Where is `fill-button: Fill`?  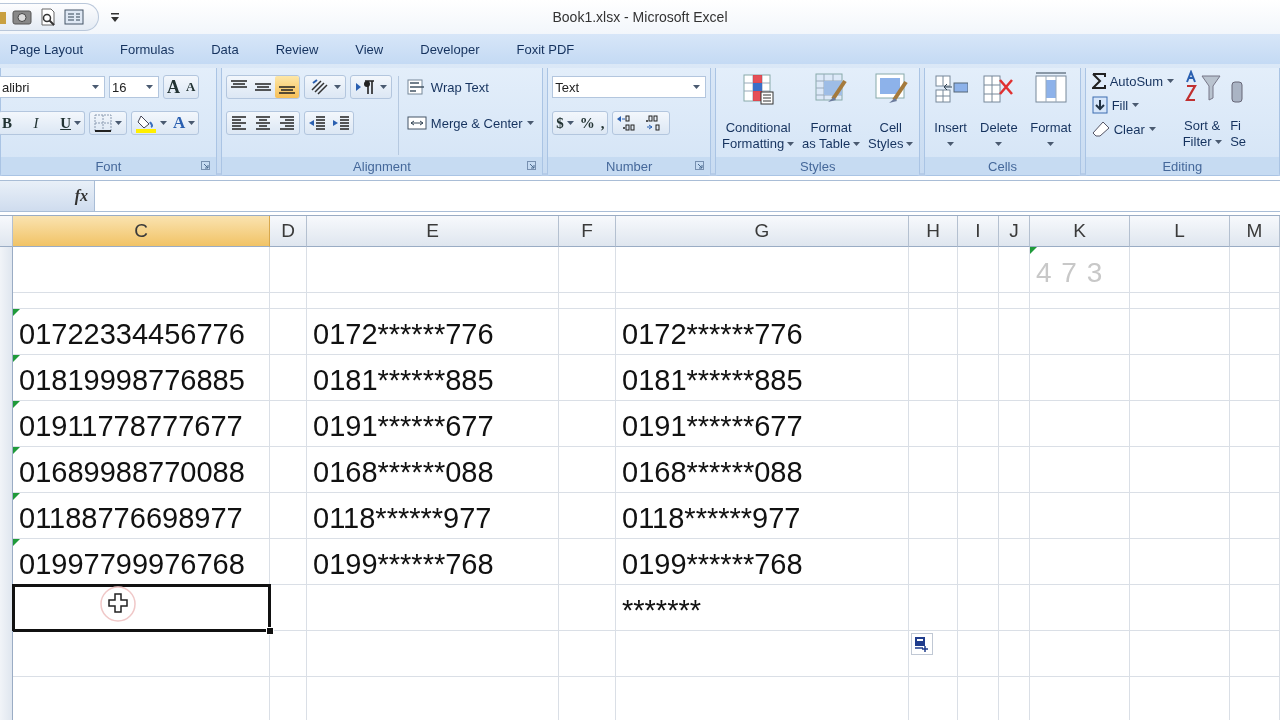
fill-button: Fill is located at coordinates (1133, 105).